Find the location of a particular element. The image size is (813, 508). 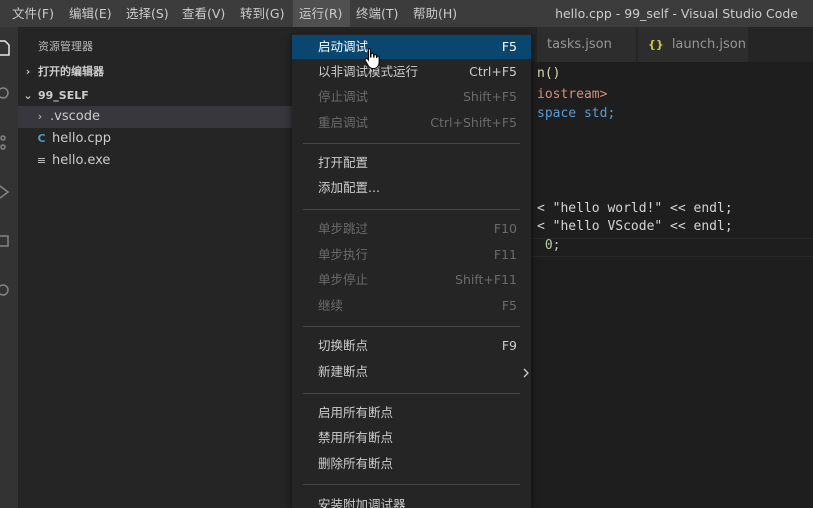

explorer-title: 资源管理器 is located at coordinates (65, 46).